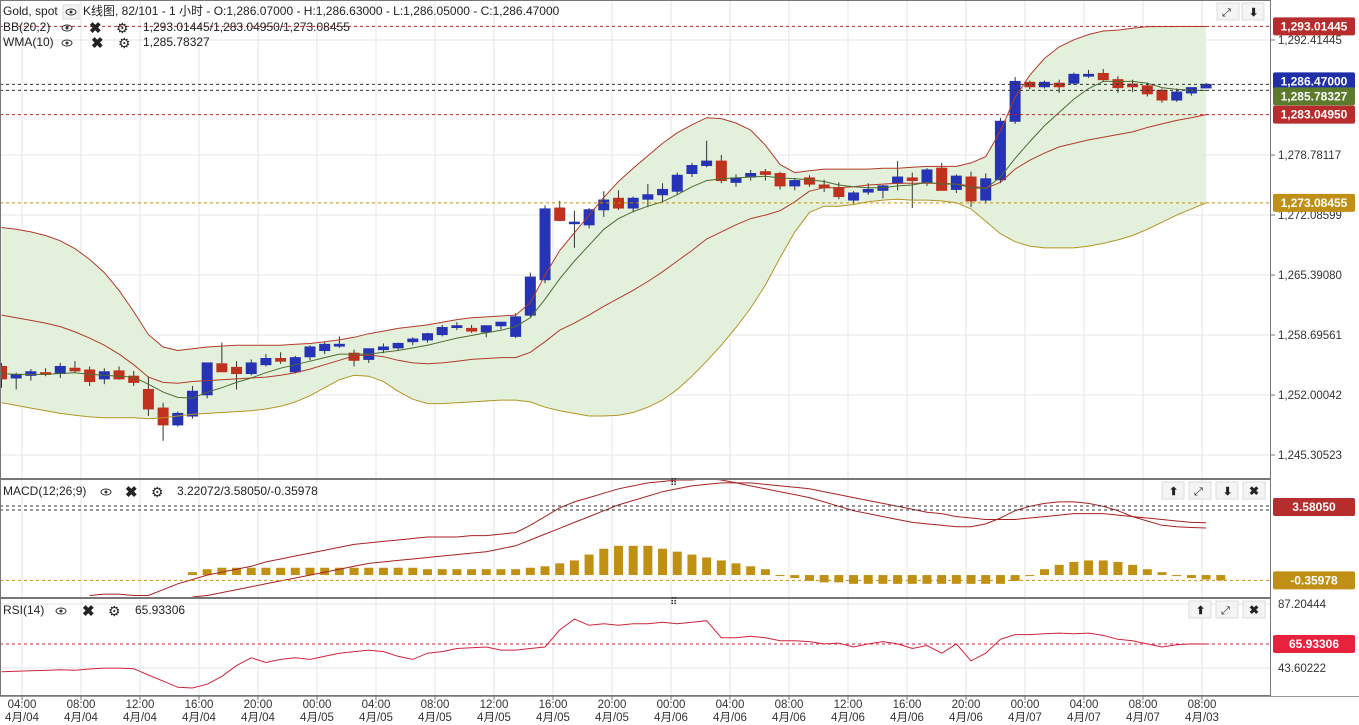 The width and height of the screenshot is (1359, 725). What do you see at coordinates (1314, 96) in the screenshot?
I see `wma-tag: 1,285.78327` at bounding box center [1314, 96].